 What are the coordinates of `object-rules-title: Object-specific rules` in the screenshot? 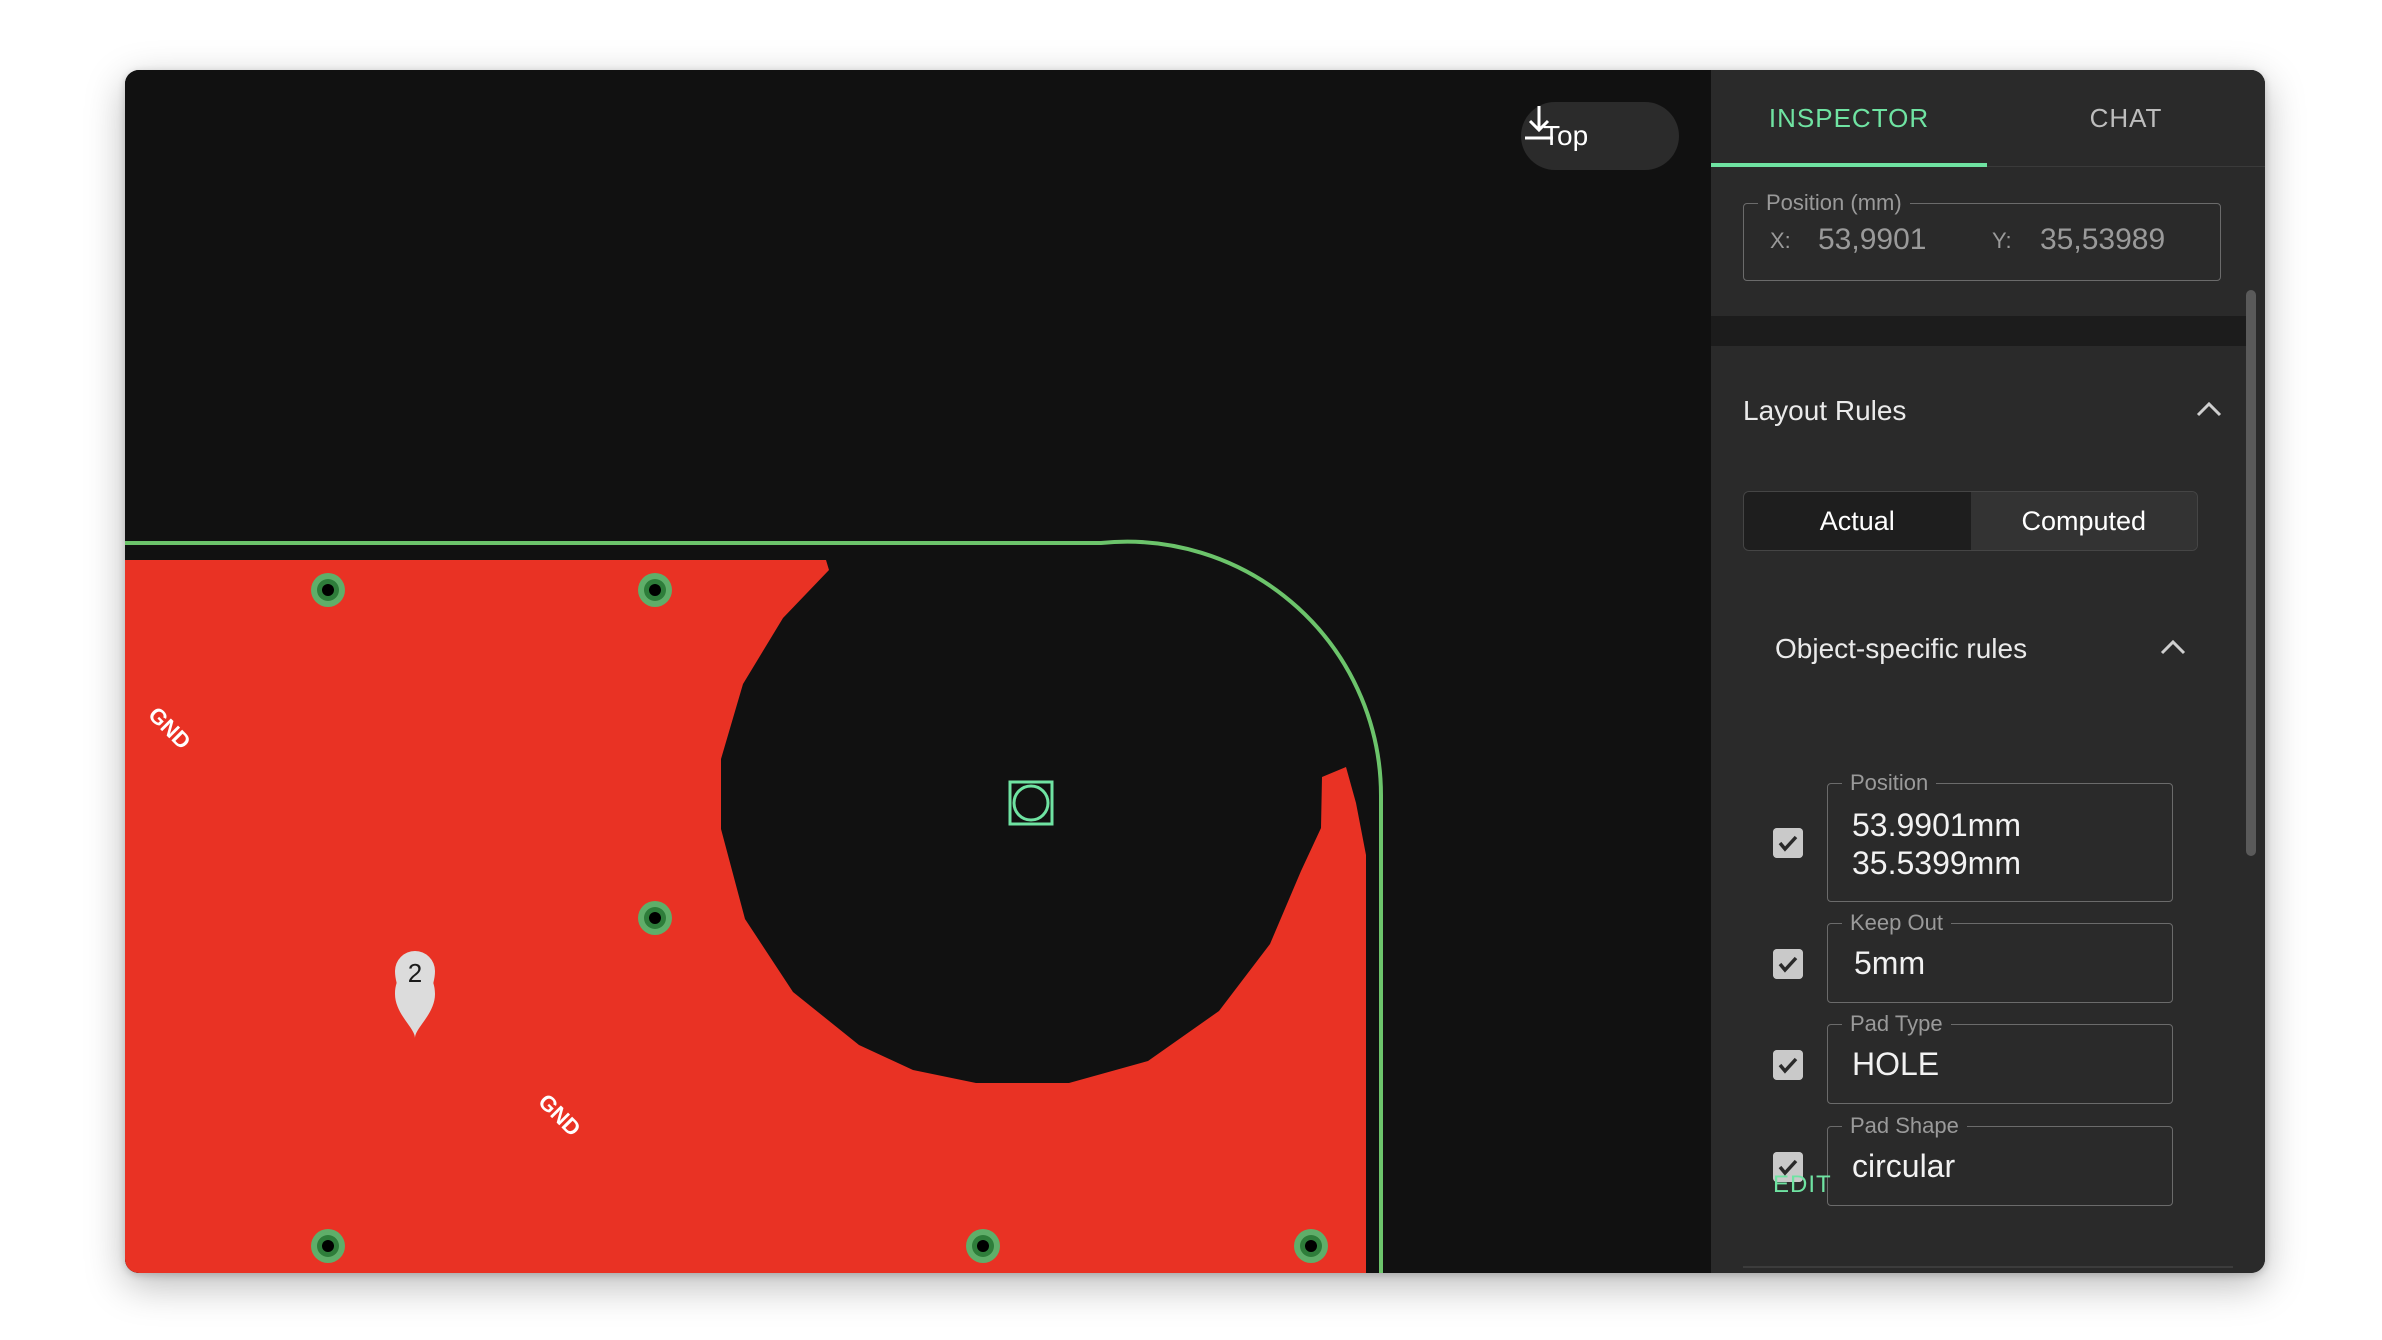 It's located at (1901, 648).